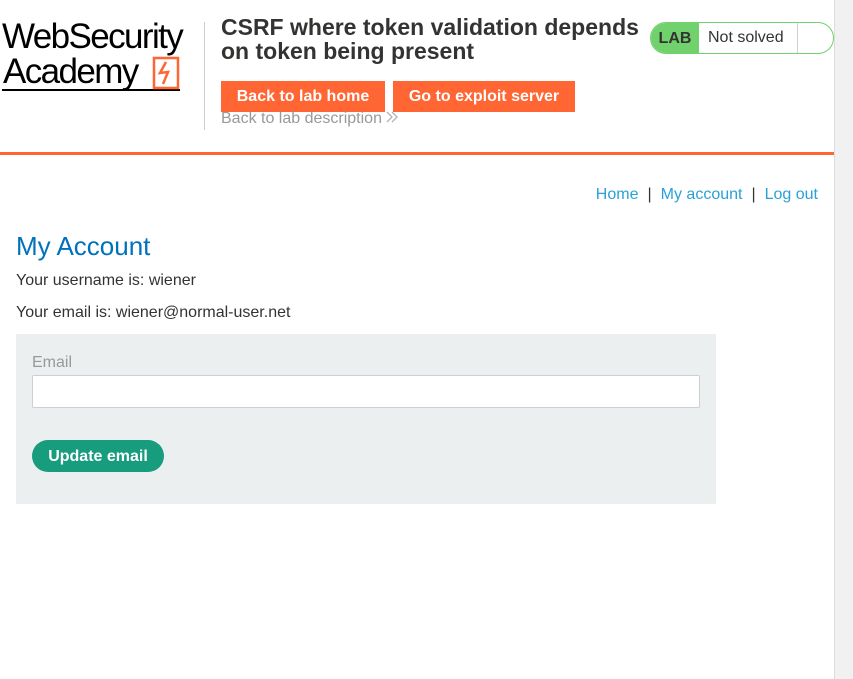 The image size is (853, 679). Describe the element at coordinates (98, 456) in the screenshot. I see `update-email-button: Update email` at that location.